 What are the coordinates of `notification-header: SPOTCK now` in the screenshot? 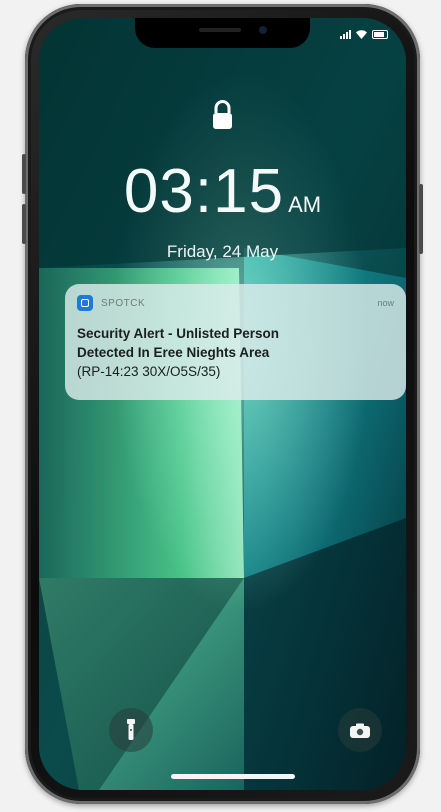 It's located at (235, 303).